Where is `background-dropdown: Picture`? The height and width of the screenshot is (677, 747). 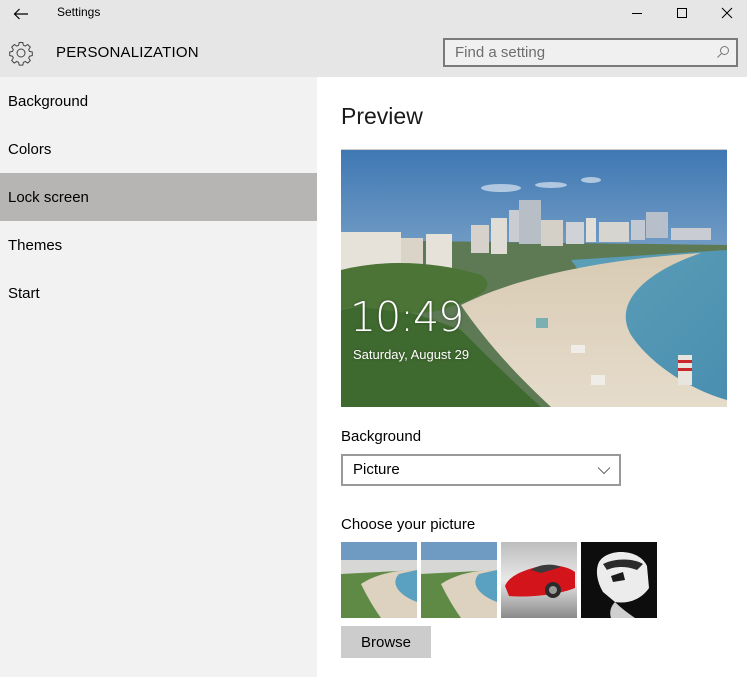
background-dropdown: Picture is located at coordinates (481, 470).